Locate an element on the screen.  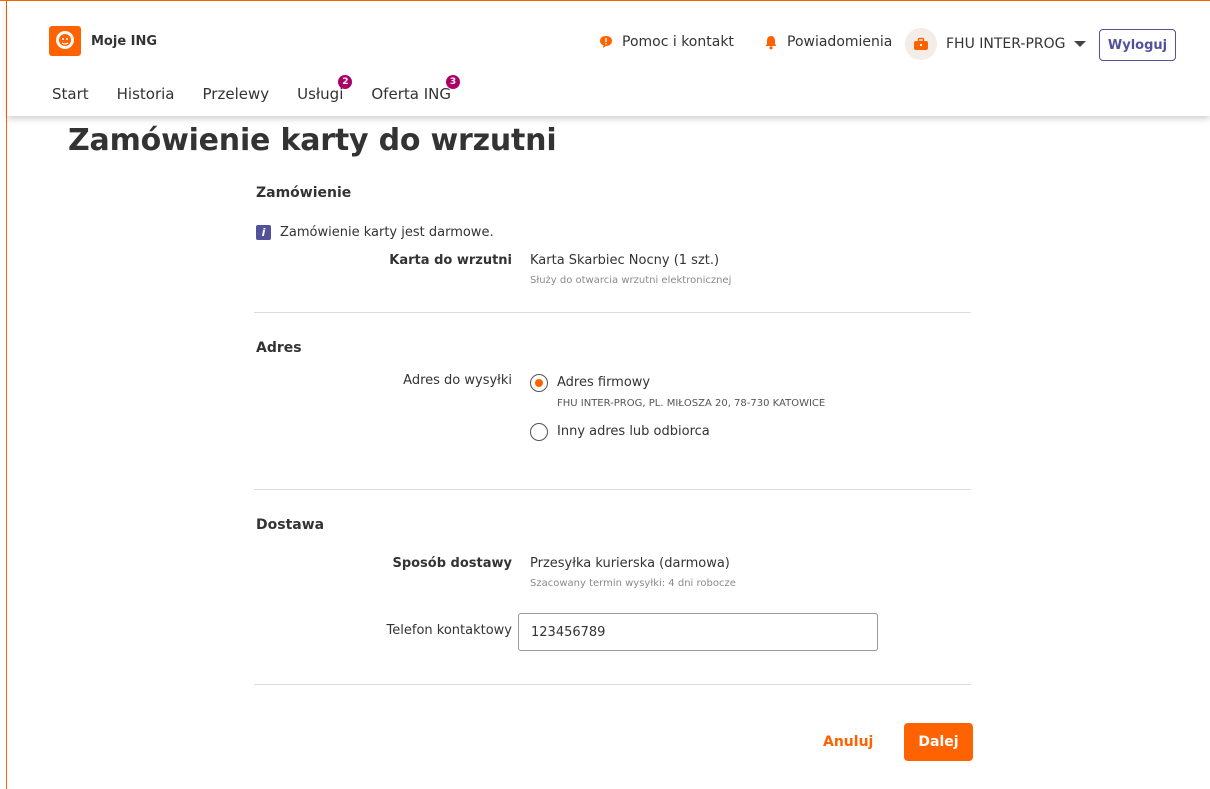
delivery-section-title: Dostawa is located at coordinates (290, 525).